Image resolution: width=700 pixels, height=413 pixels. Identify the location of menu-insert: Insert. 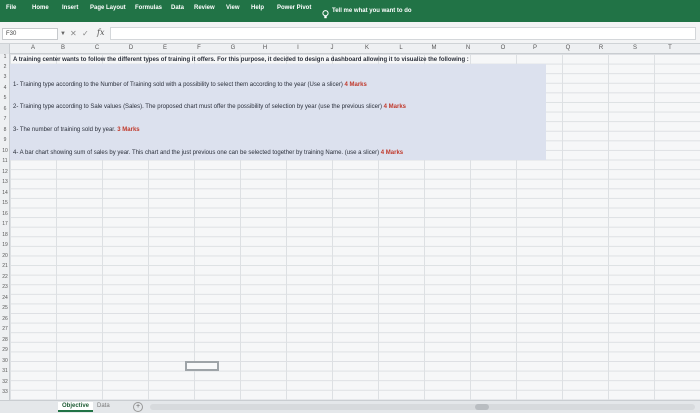
(70, 8).